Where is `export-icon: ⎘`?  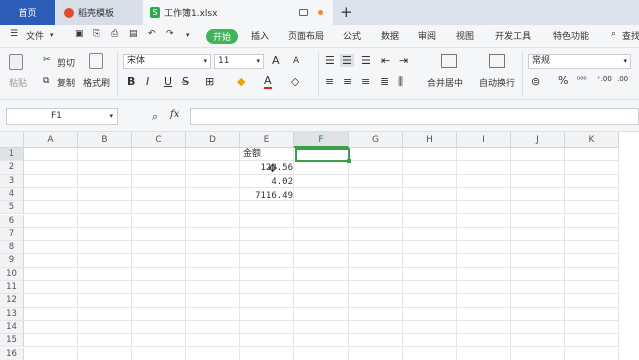 export-icon: ⎘ is located at coordinates (96, 34).